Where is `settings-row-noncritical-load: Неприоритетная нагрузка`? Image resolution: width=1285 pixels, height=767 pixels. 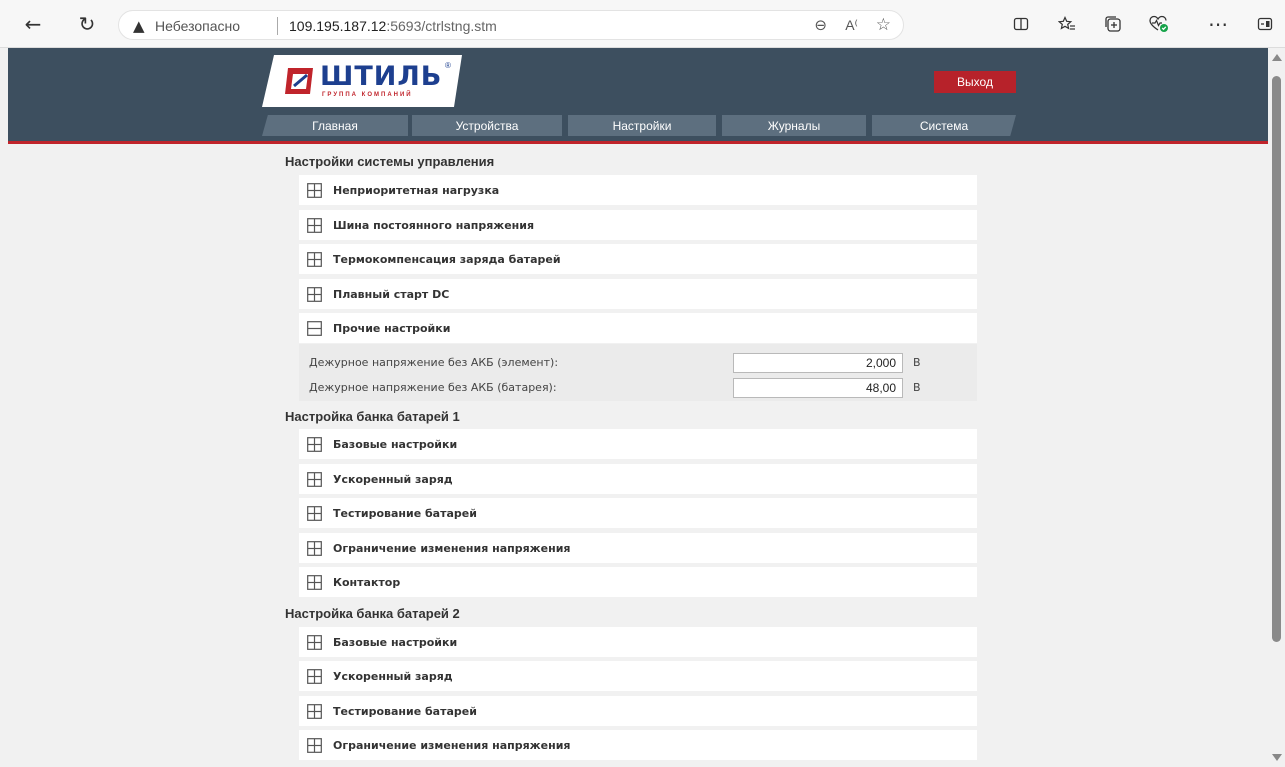
settings-row-noncritical-load: Неприоритетная нагрузка is located at coordinates (638, 190).